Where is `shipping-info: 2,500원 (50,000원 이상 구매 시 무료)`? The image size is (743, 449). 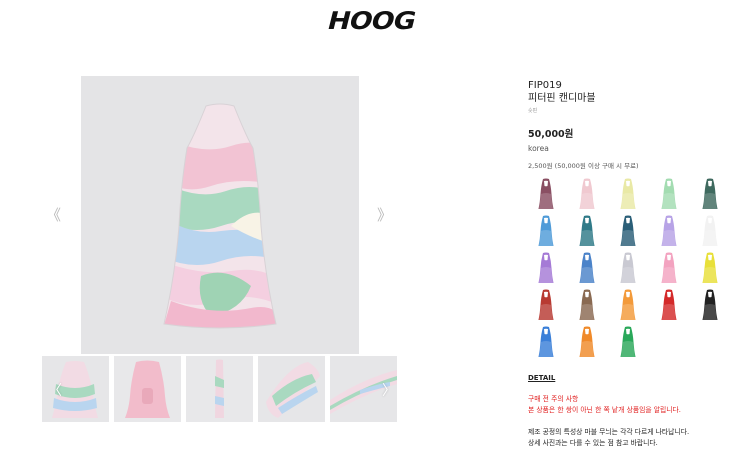 shipping-info: 2,500원 (50,000원 이상 구매 시 무료) is located at coordinates (583, 166).